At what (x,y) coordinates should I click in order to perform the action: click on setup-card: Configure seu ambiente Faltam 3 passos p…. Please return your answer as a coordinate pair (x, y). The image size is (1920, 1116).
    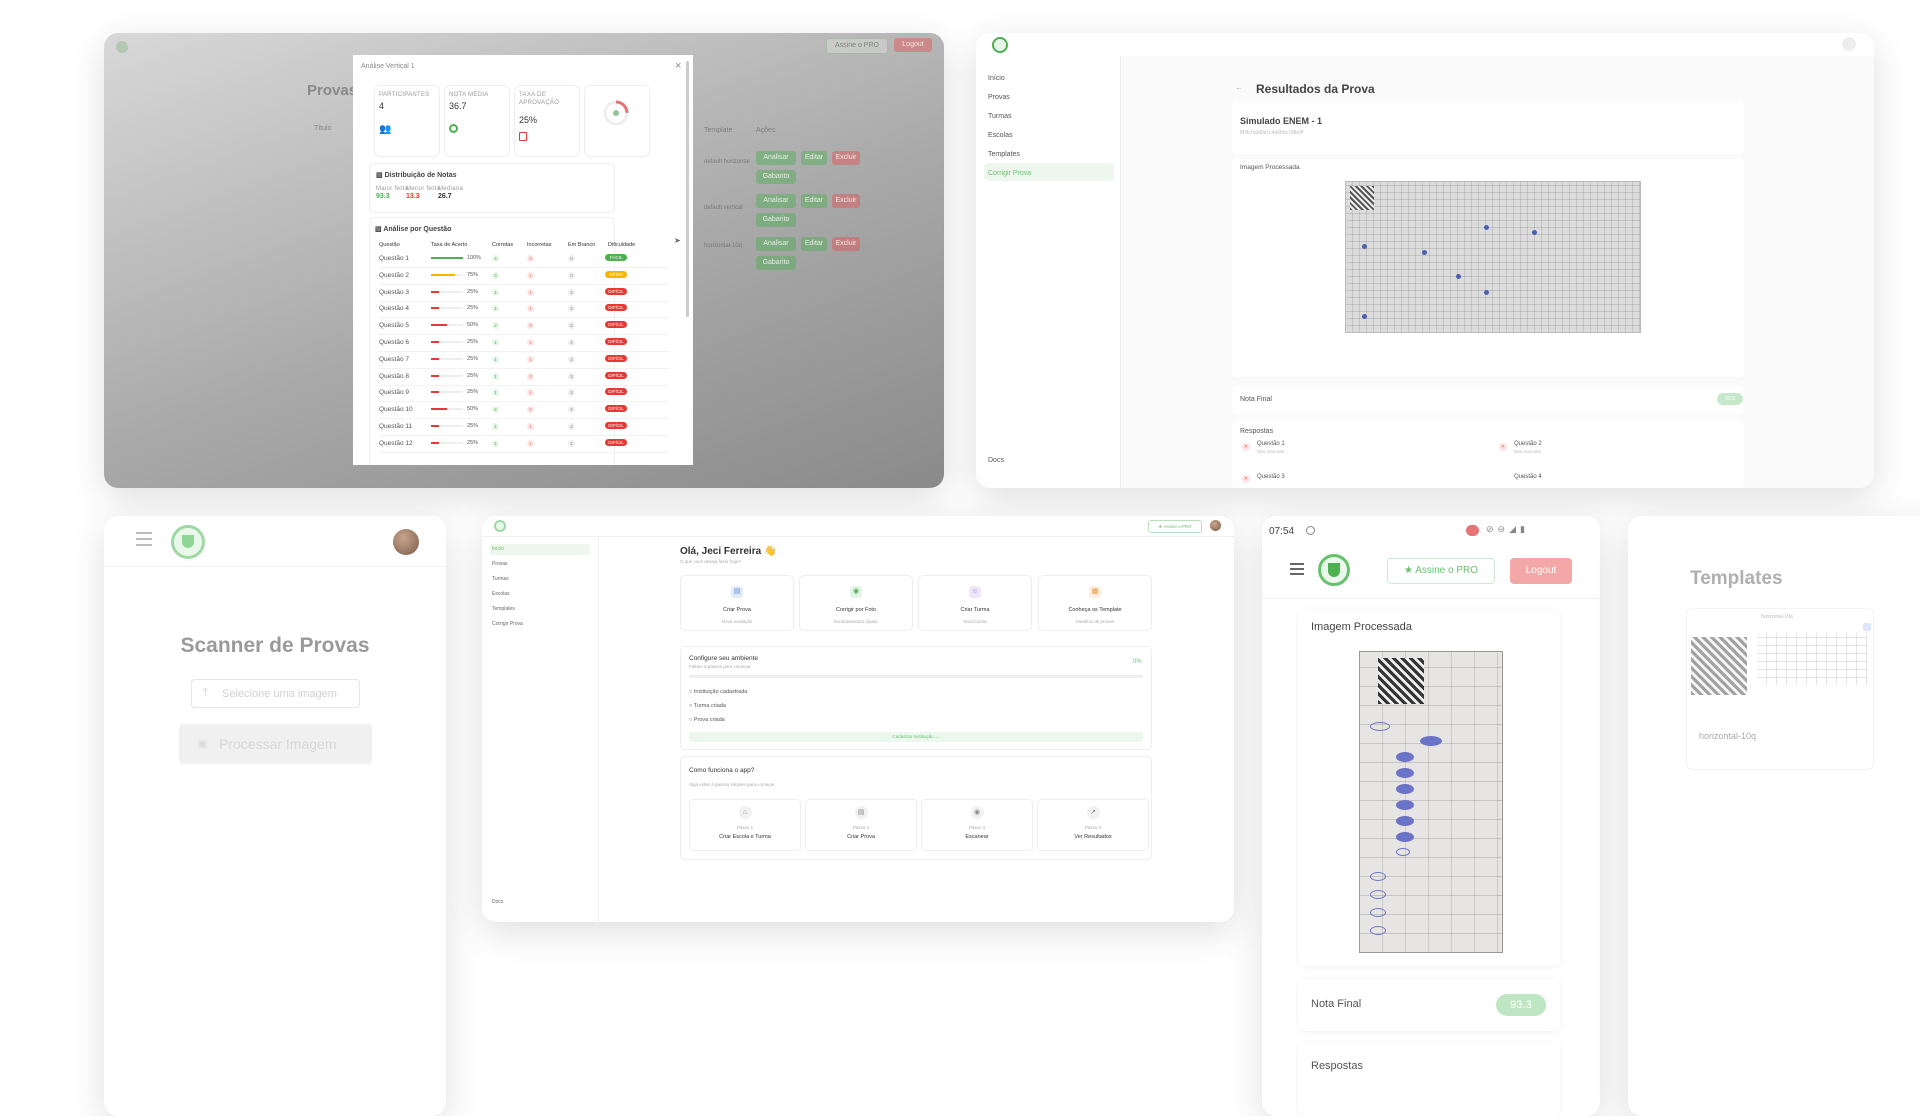
    Looking at the image, I should click on (916, 698).